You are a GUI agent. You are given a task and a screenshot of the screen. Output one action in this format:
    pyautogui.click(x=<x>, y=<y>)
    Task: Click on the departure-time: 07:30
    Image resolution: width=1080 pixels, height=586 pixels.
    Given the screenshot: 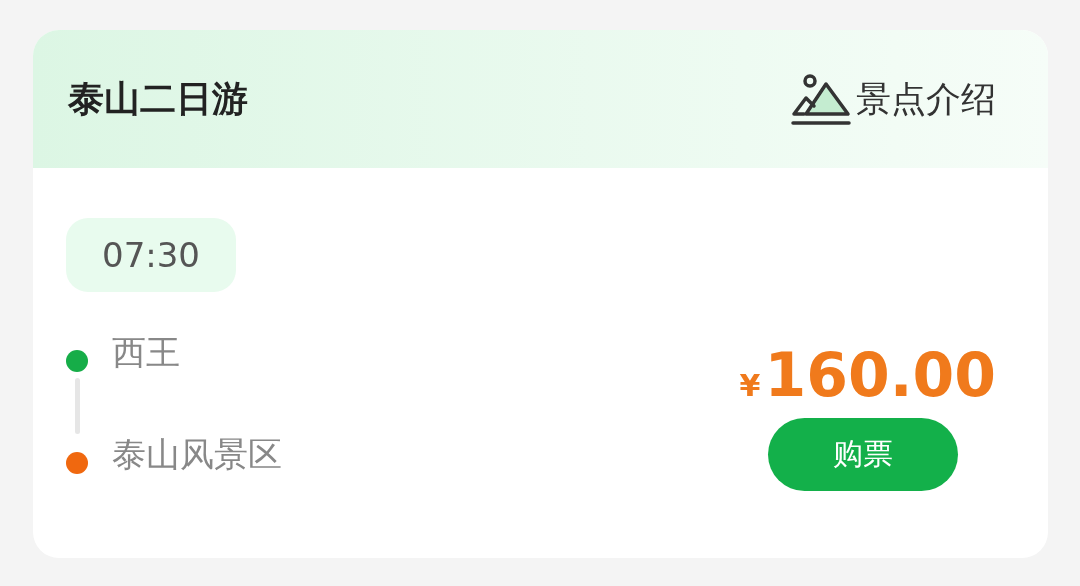 What is the action you would take?
    pyautogui.click(x=151, y=255)
    